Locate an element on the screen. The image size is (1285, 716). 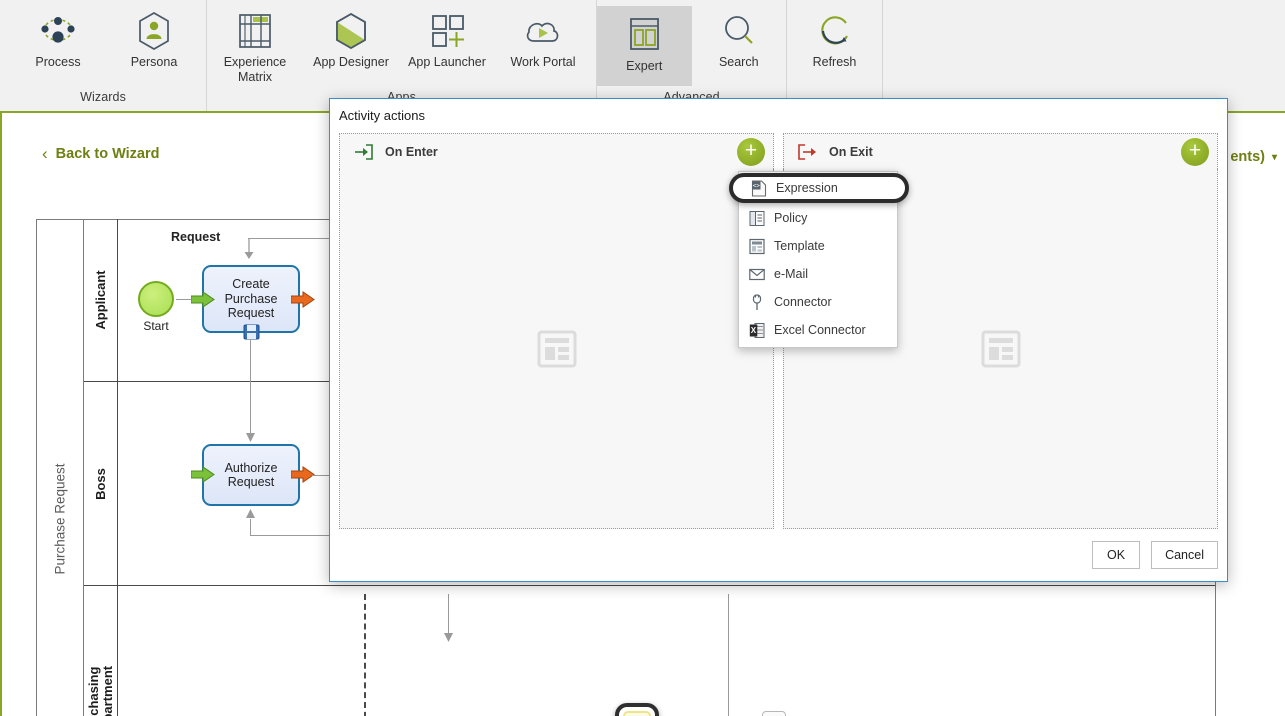
task-output-arrow-icon is located at coordinates (303, 299).